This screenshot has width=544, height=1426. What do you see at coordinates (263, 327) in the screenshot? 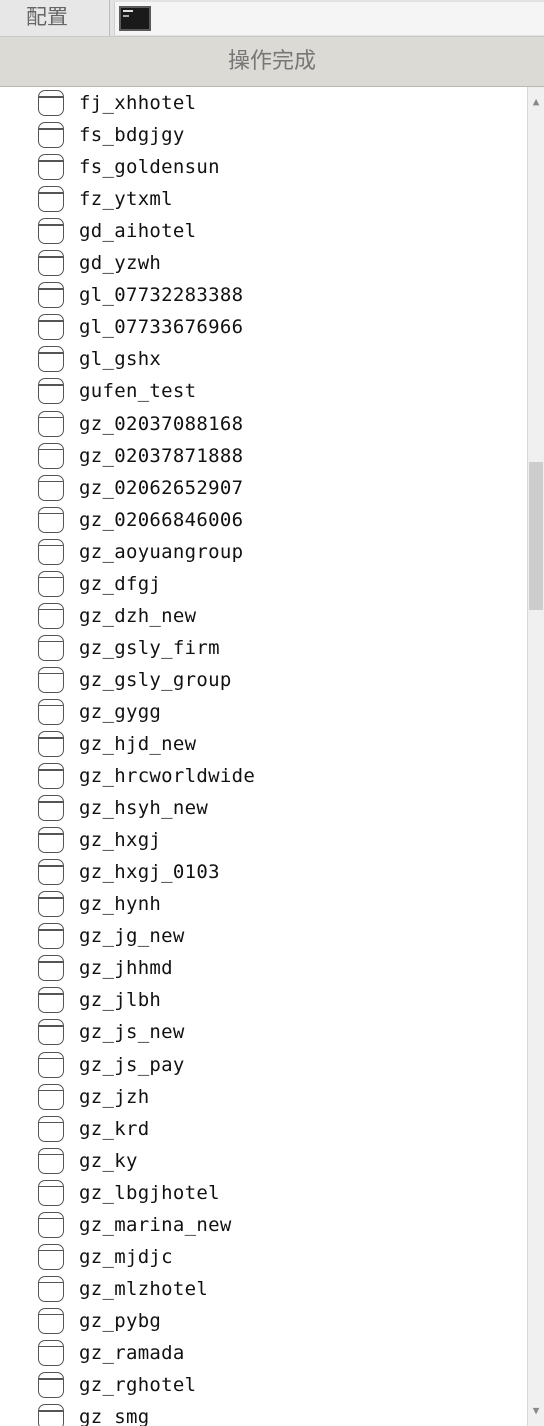
I see `database-list-item: gl_07733676966` at bounding box center [263, 327].